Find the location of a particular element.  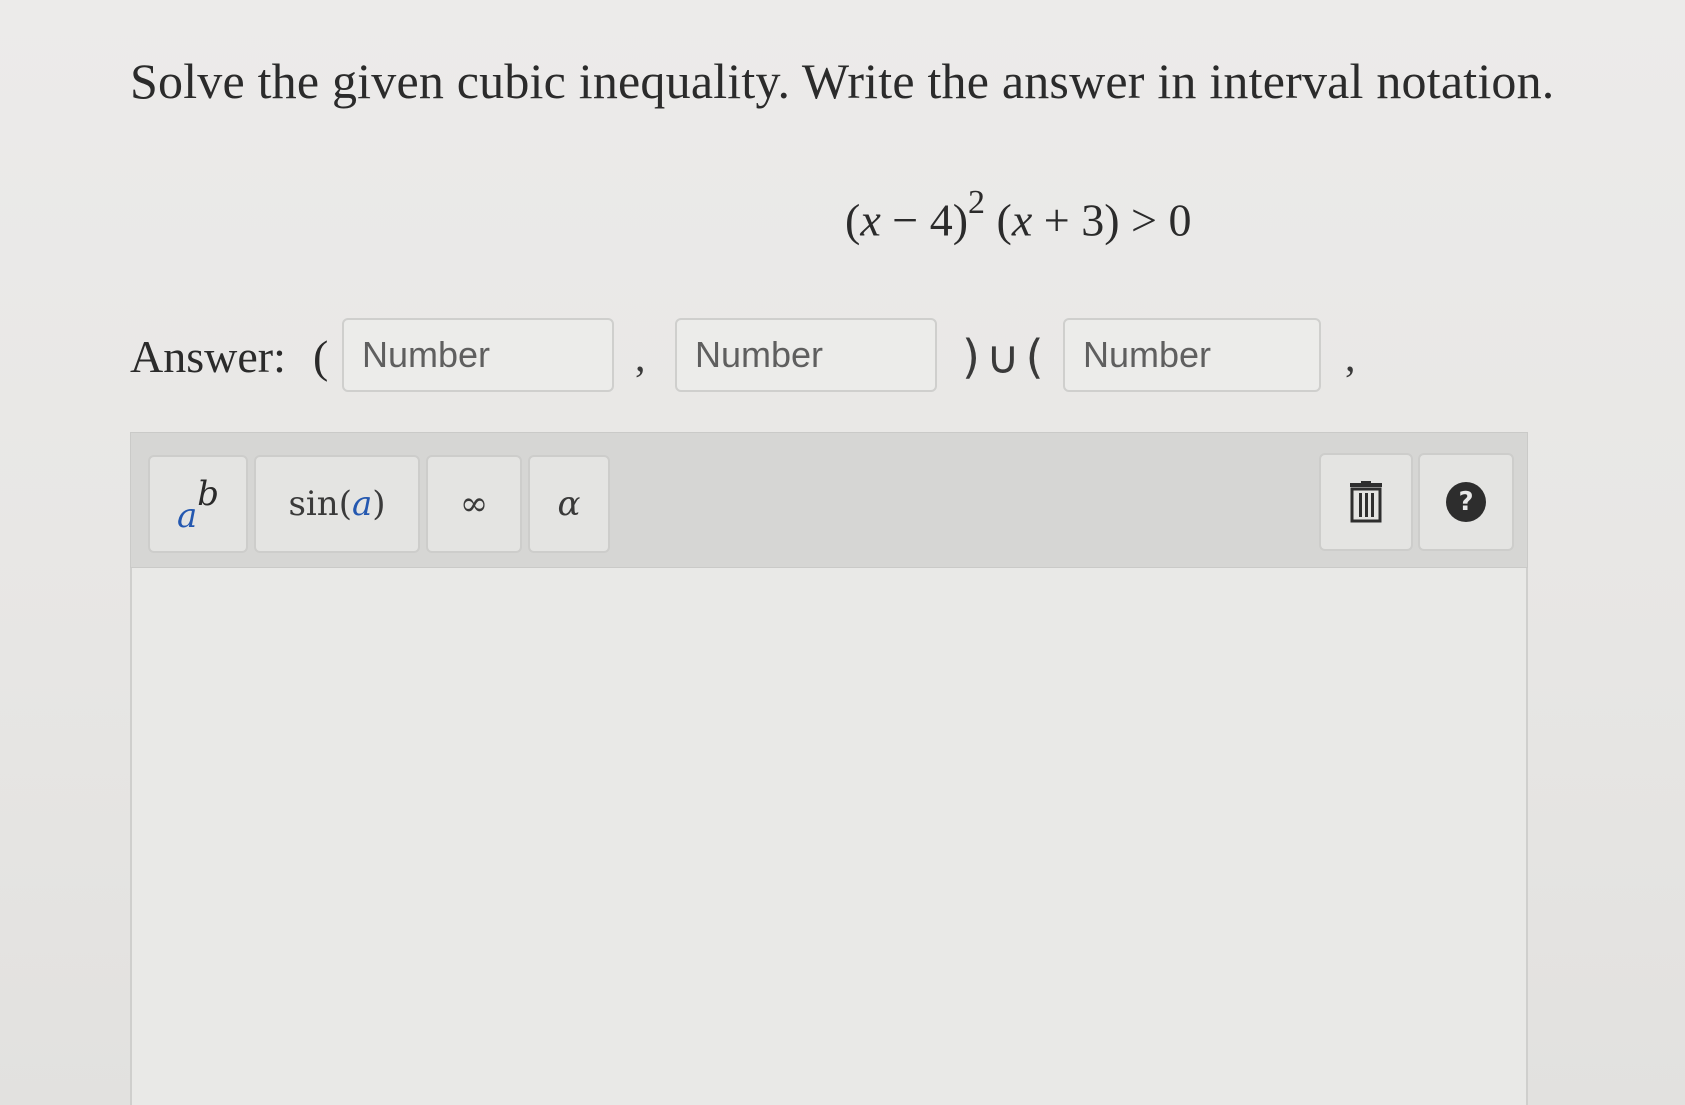

equation-open-2: ( is located at coordinates (998, 220).